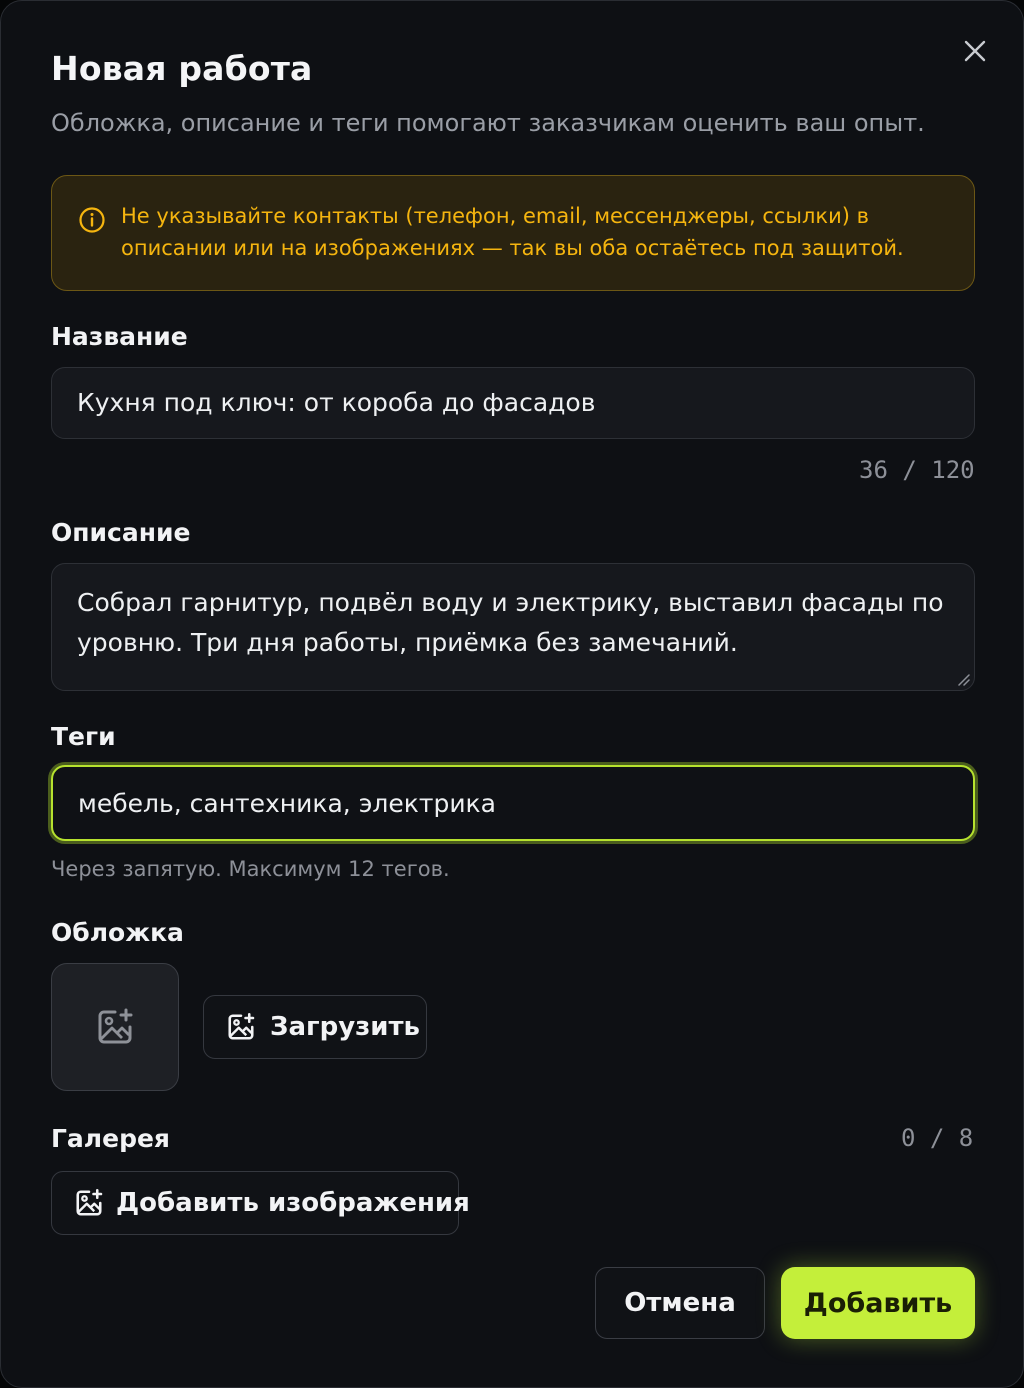  I want to click on tags-hint: Через запятую. Максимум 12 тегов., so click(250, 869).